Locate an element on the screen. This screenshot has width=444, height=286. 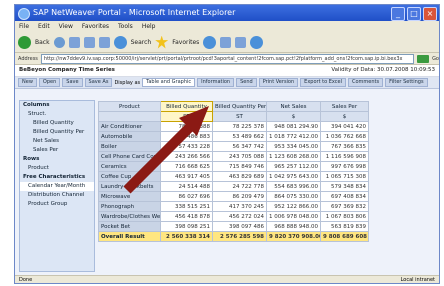
refresh-icon is located at coordinates (89, 42).